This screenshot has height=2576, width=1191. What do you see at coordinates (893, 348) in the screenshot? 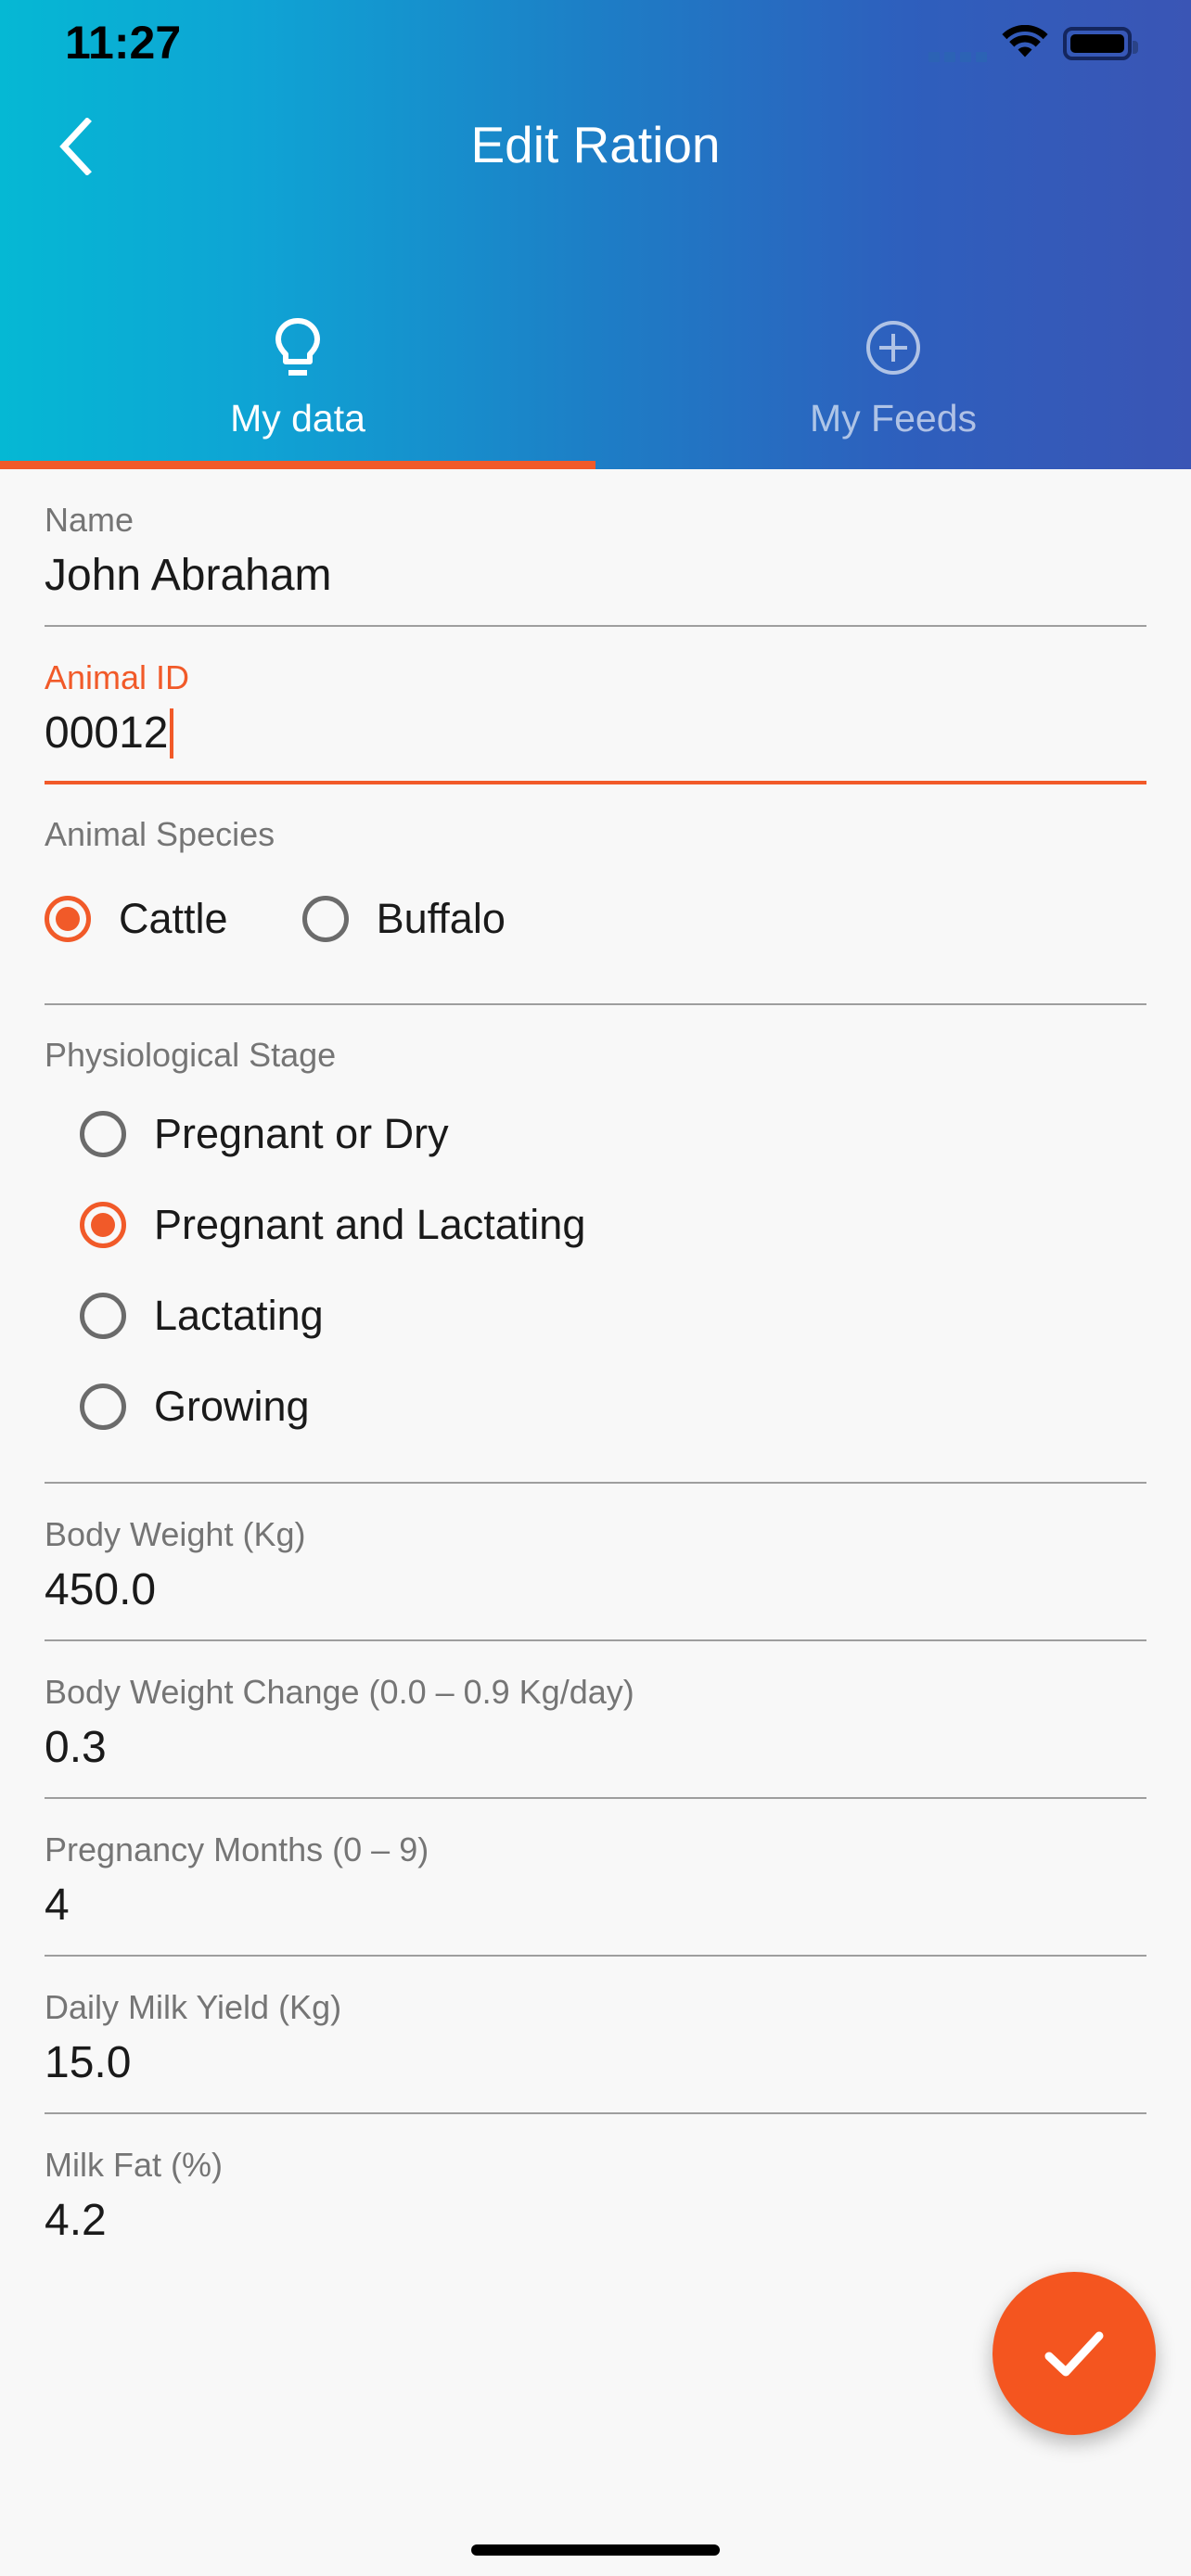
I see `plus-circle-icon` at bounding box center [893, 348].